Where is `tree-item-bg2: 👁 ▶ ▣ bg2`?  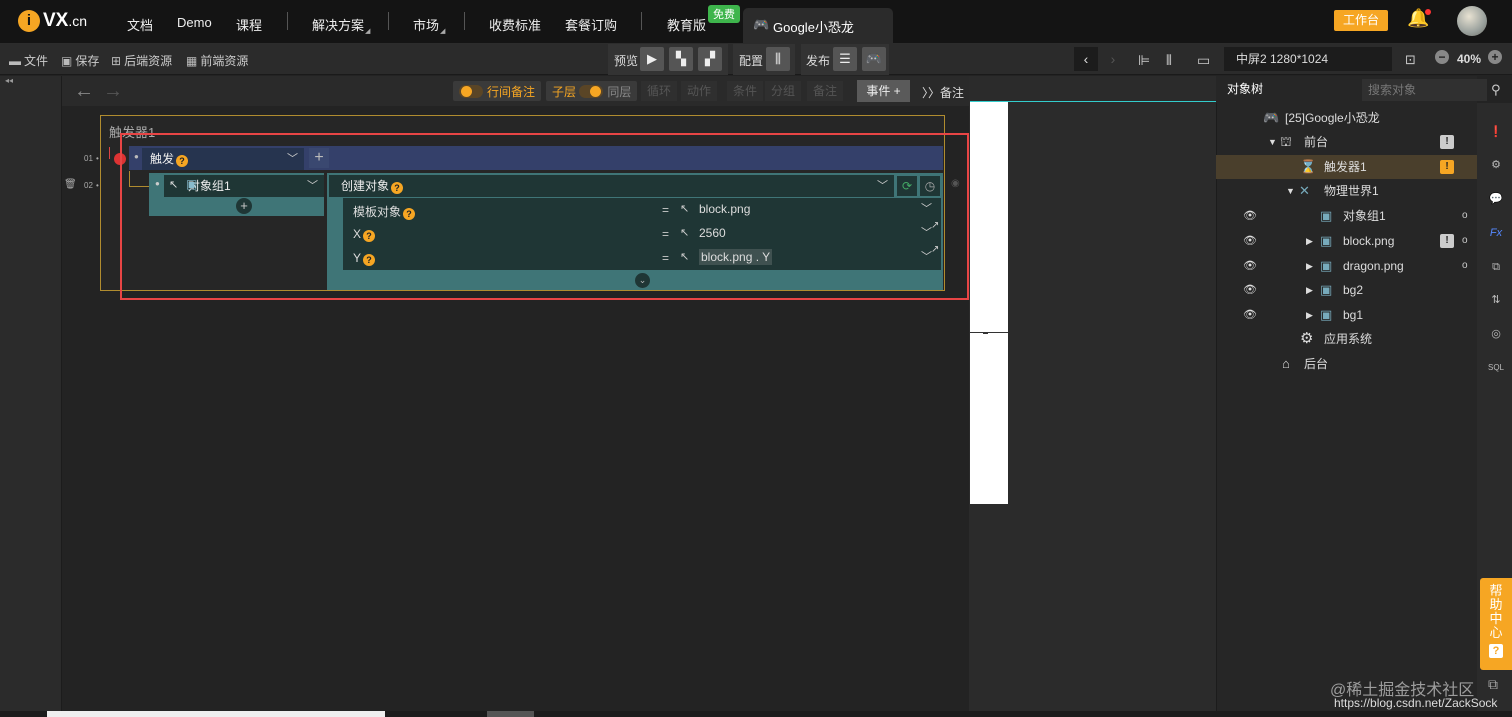
tree-item-bg2: 👁 ▶ ▣ bg2 is located at coordinates (1346, 290).